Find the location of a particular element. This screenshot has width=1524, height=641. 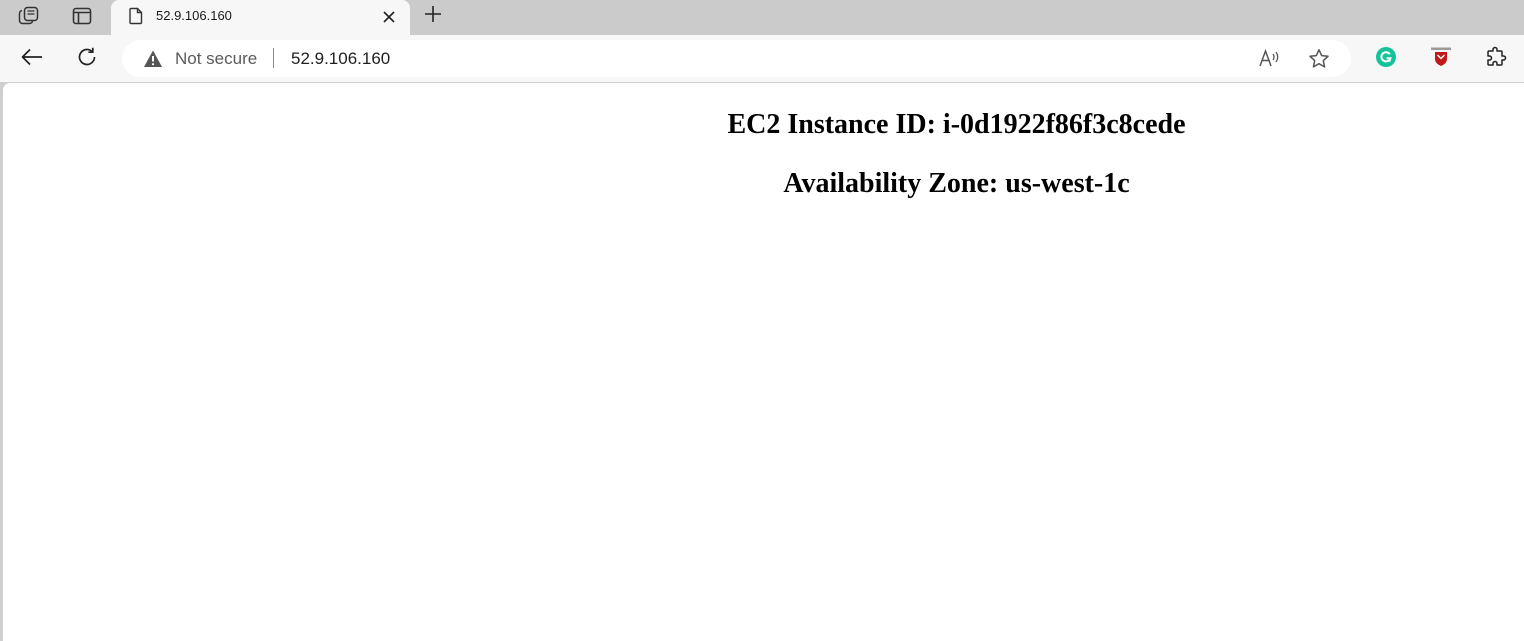

toolbar: Not secure 52.9.106.160 is located at coordinates (762, 58).